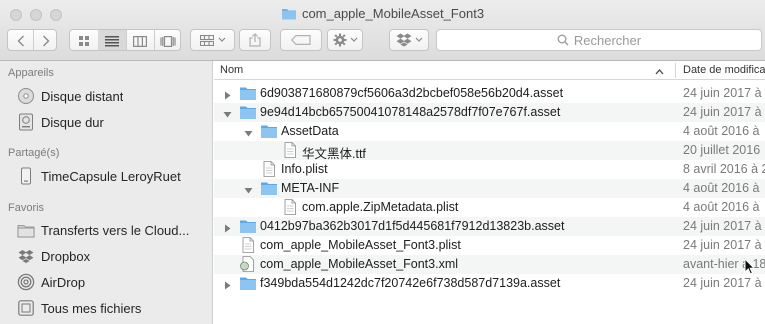 The image size is (765, 324). I want to click on row-name: com_apple_MobileAsset_Font3.plist, so click(360, 245).